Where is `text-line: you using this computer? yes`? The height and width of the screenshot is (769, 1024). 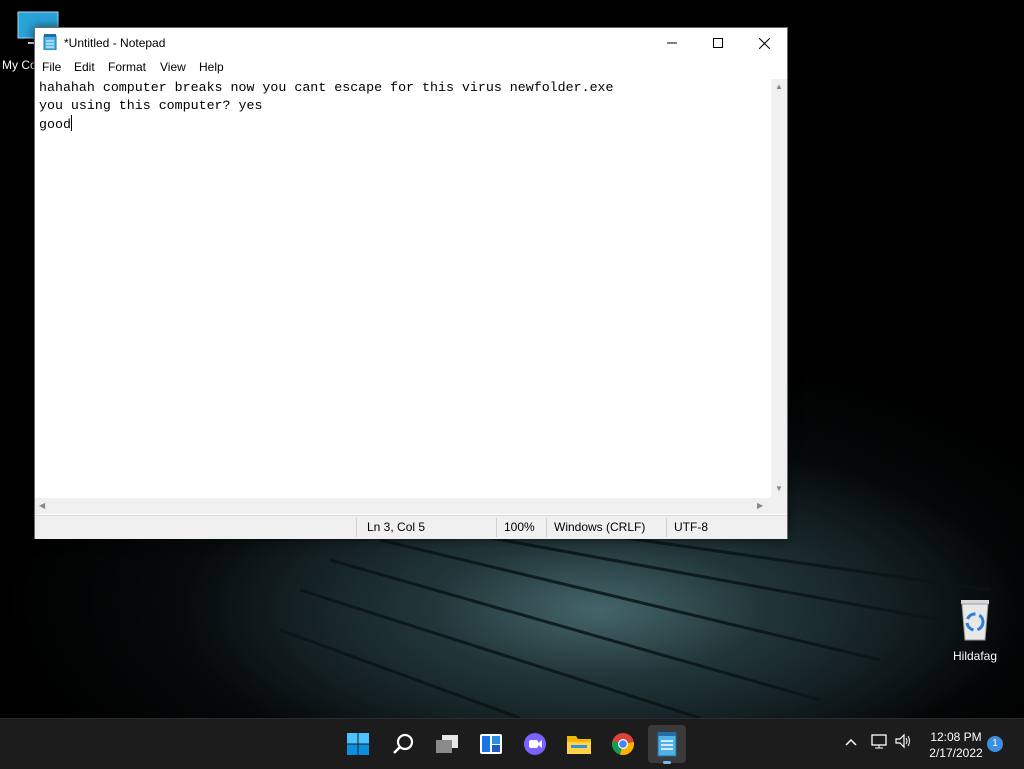 text-line: you using this computer? yes is located at coordinates (151, 105).